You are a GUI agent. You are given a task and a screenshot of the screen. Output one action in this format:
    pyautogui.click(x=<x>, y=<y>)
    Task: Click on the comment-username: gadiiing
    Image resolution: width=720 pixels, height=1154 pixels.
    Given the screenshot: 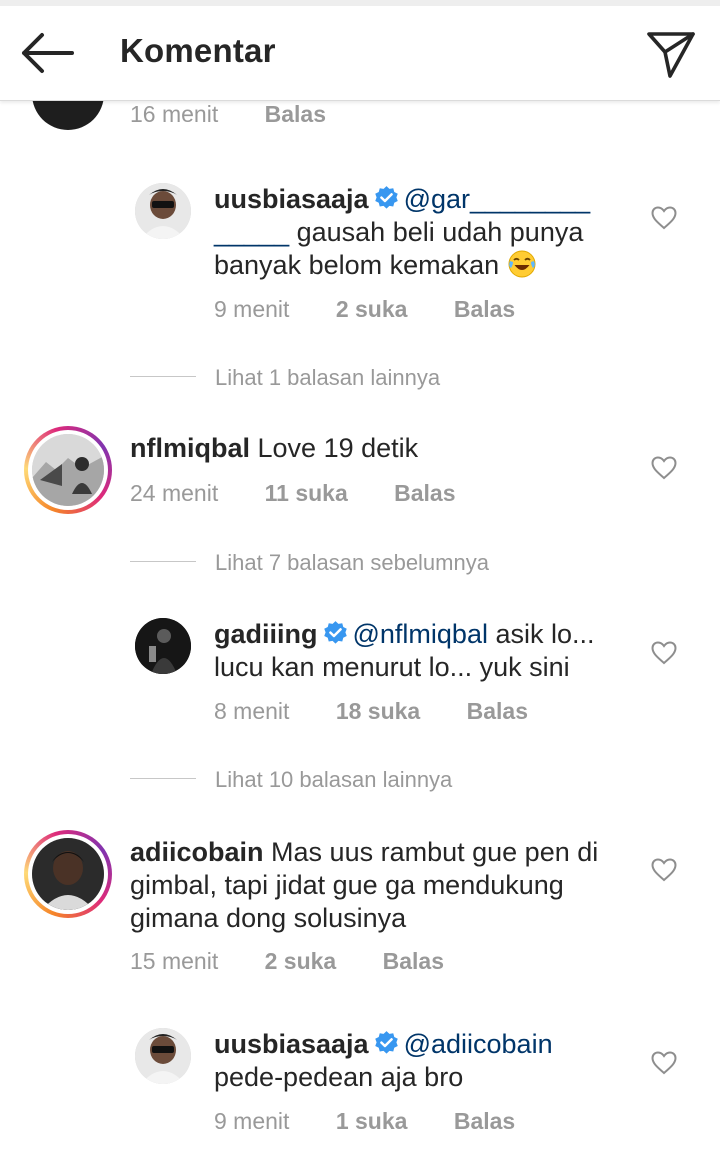 What is the action you would take?
    pyautogui.click(x=266, y=634)
    